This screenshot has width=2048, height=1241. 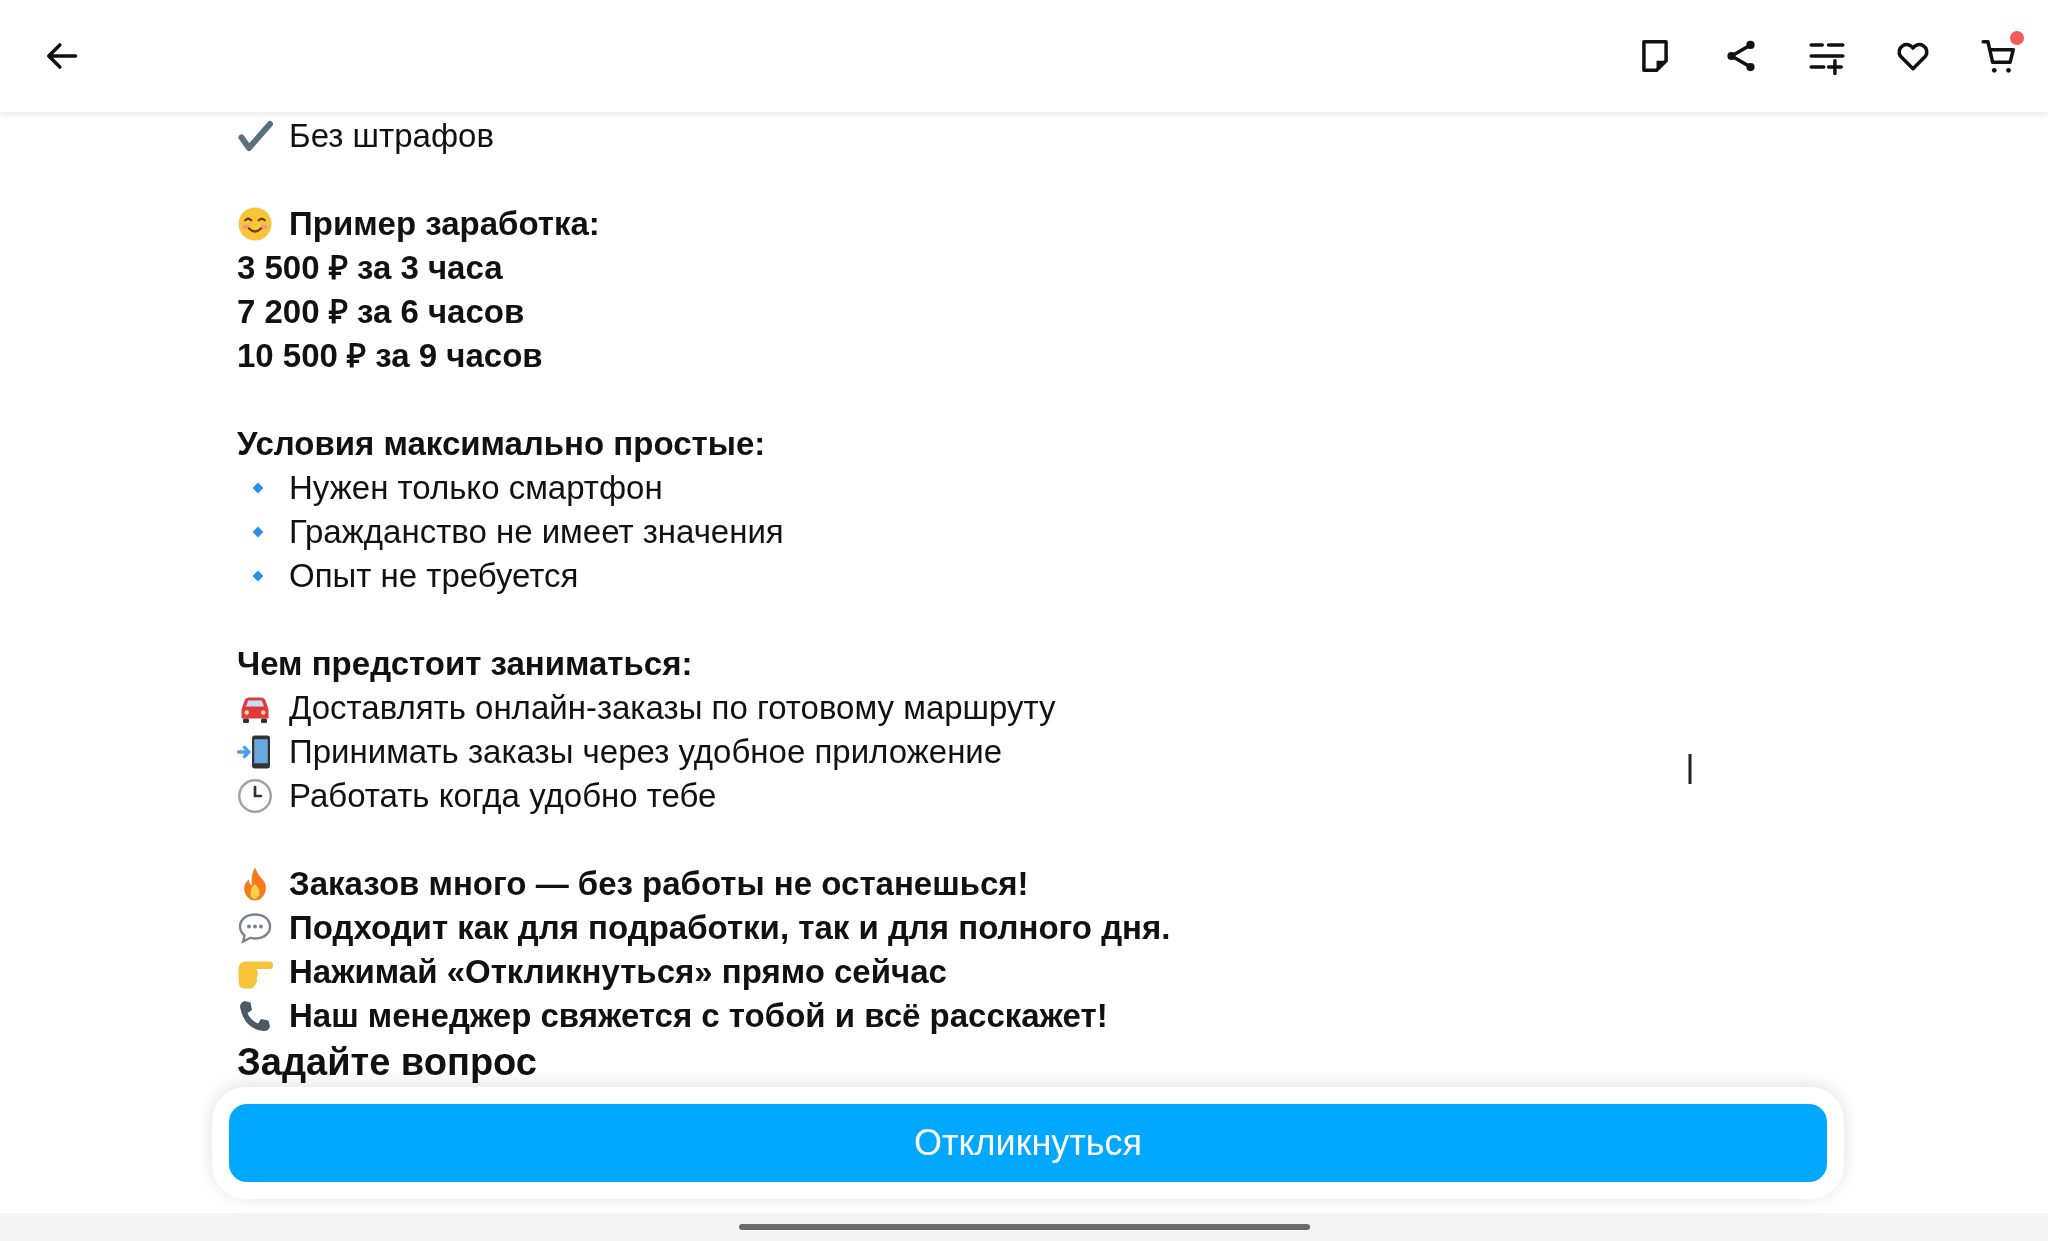 I want to click on bold-text-line: Подходит как для подработки, так и для полного дня., so click(x=730, y=928).